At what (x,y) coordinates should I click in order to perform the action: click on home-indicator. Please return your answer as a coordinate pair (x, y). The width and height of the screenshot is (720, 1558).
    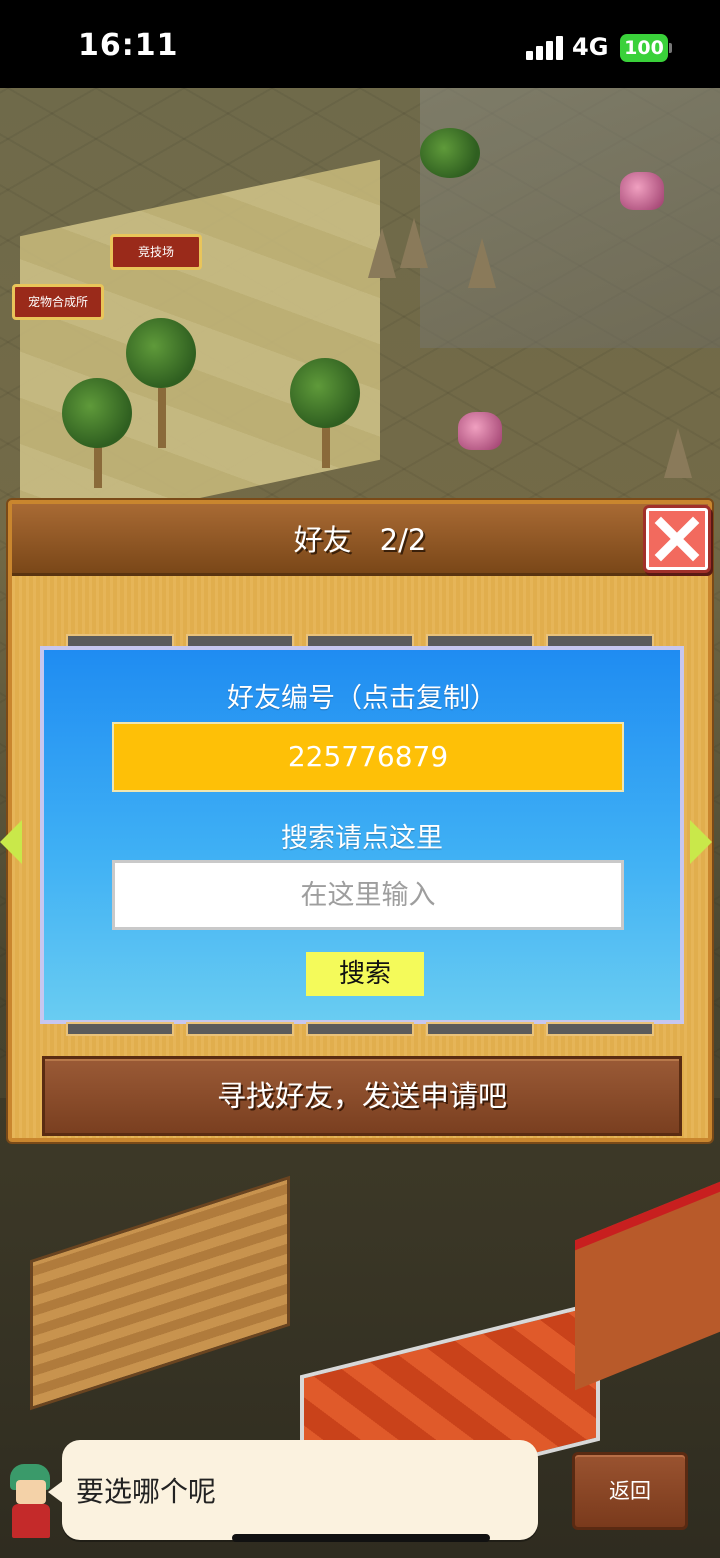
    Looking at the image, I should click on (361, 1538).